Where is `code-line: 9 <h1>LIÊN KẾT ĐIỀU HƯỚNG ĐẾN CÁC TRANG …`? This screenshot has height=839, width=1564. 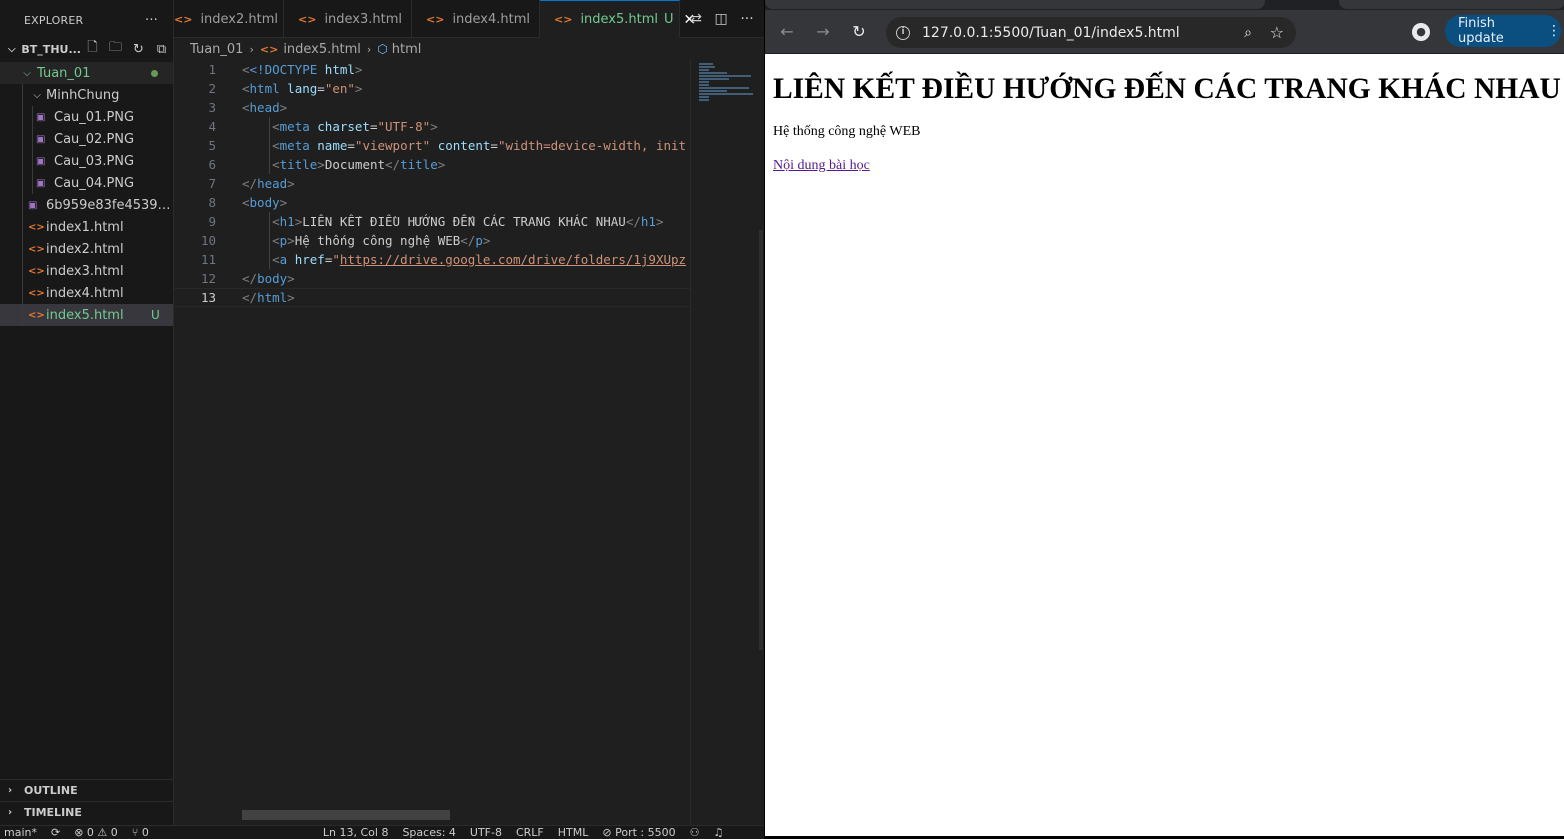 code-line: 9 <h1>LIÊN KẾT ĐIỀU HƯỚNG ĐẾN CÁC TRANG … is located at coordinates (432, 221).